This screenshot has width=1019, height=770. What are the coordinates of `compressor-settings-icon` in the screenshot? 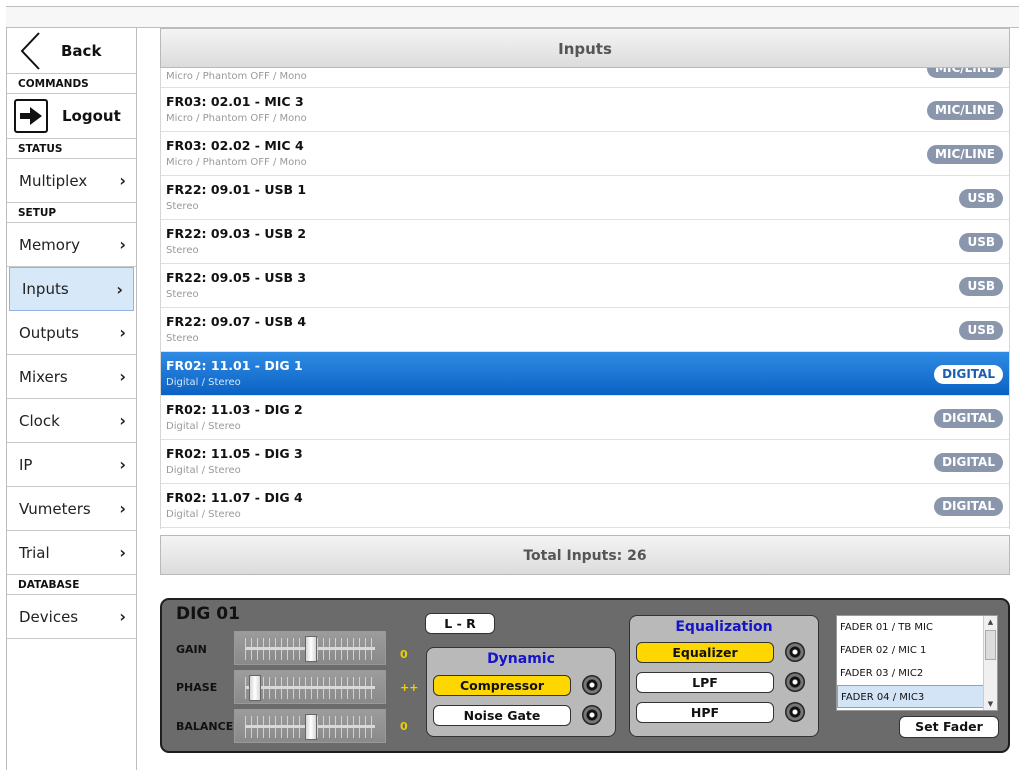 It's located at (592, 685).